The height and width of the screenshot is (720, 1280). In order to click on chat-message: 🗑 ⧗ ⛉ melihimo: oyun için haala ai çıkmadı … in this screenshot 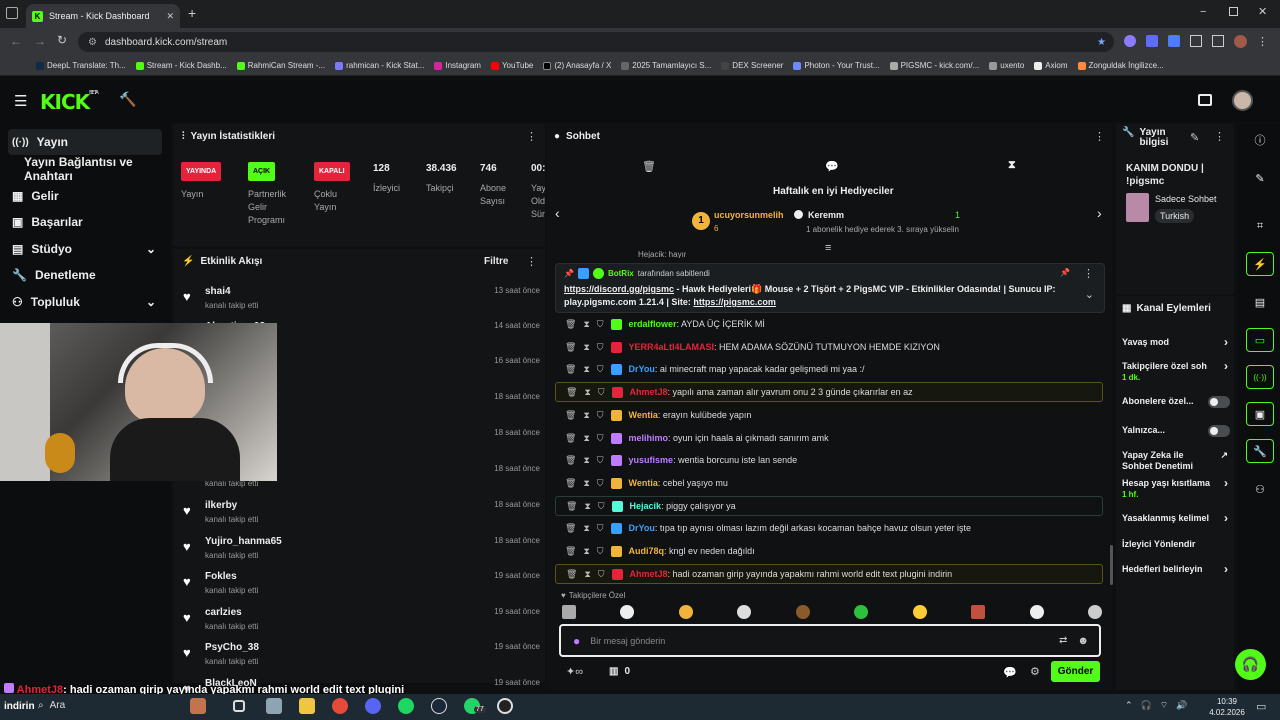, I will do `click(829, 438)`.